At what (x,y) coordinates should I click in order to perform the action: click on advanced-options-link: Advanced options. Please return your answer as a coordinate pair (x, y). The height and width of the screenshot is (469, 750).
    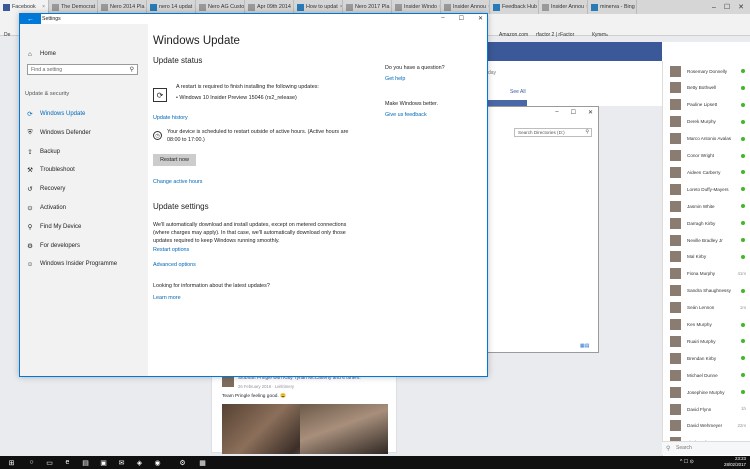
    Looking at the image, I should click on (174, 265).